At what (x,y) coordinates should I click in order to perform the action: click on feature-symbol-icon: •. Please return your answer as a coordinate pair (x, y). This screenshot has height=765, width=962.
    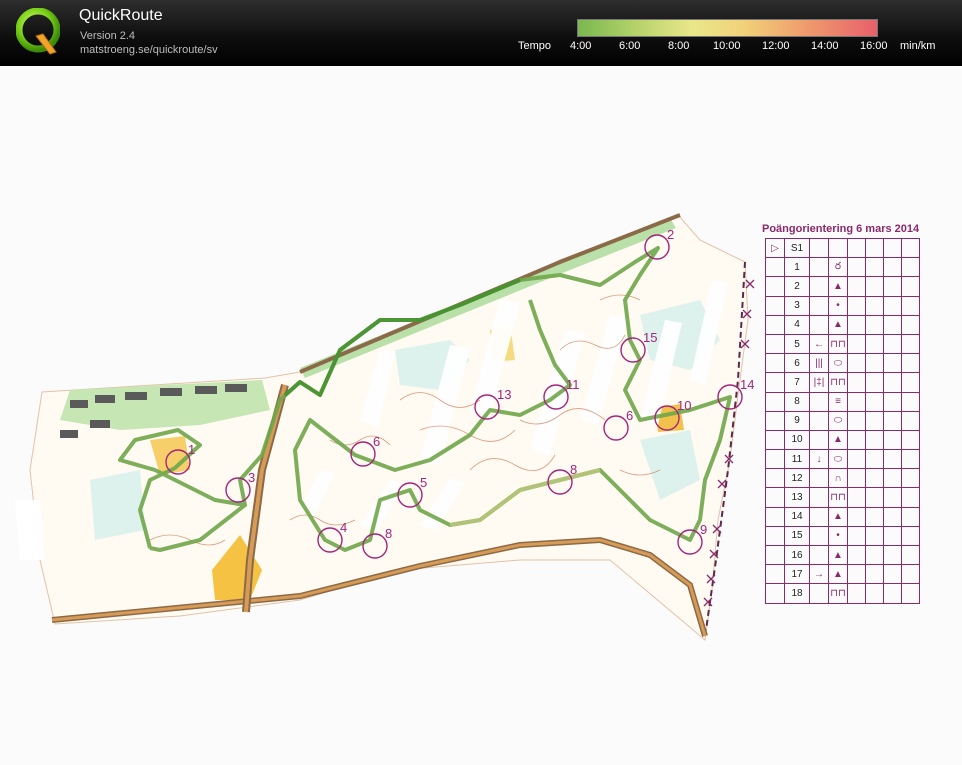
    Looking at the image, I should click on (838, 536).